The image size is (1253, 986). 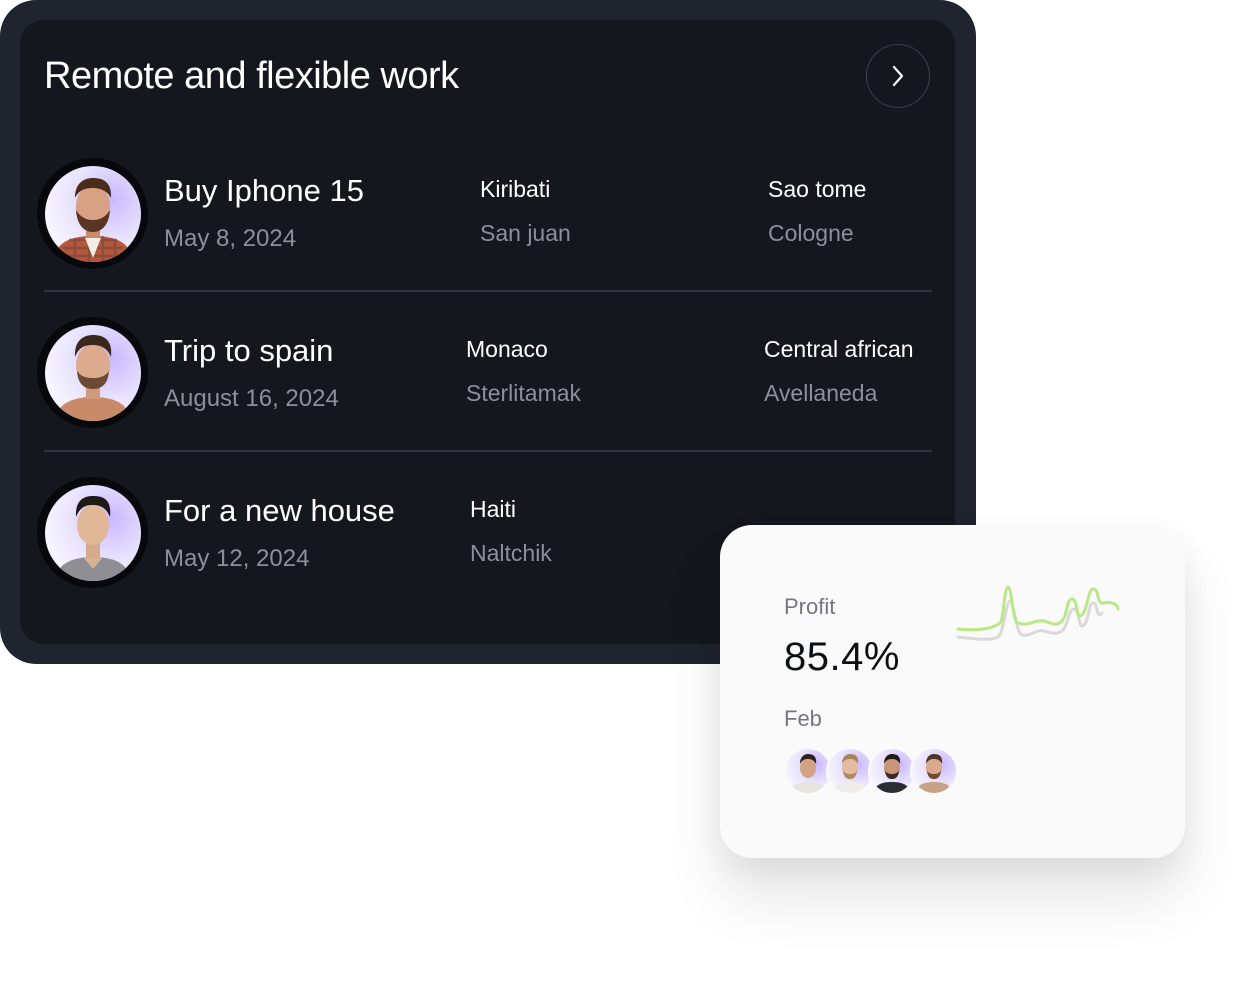 I want to click on location-primary: Haiti, so click(x=493, y=509).